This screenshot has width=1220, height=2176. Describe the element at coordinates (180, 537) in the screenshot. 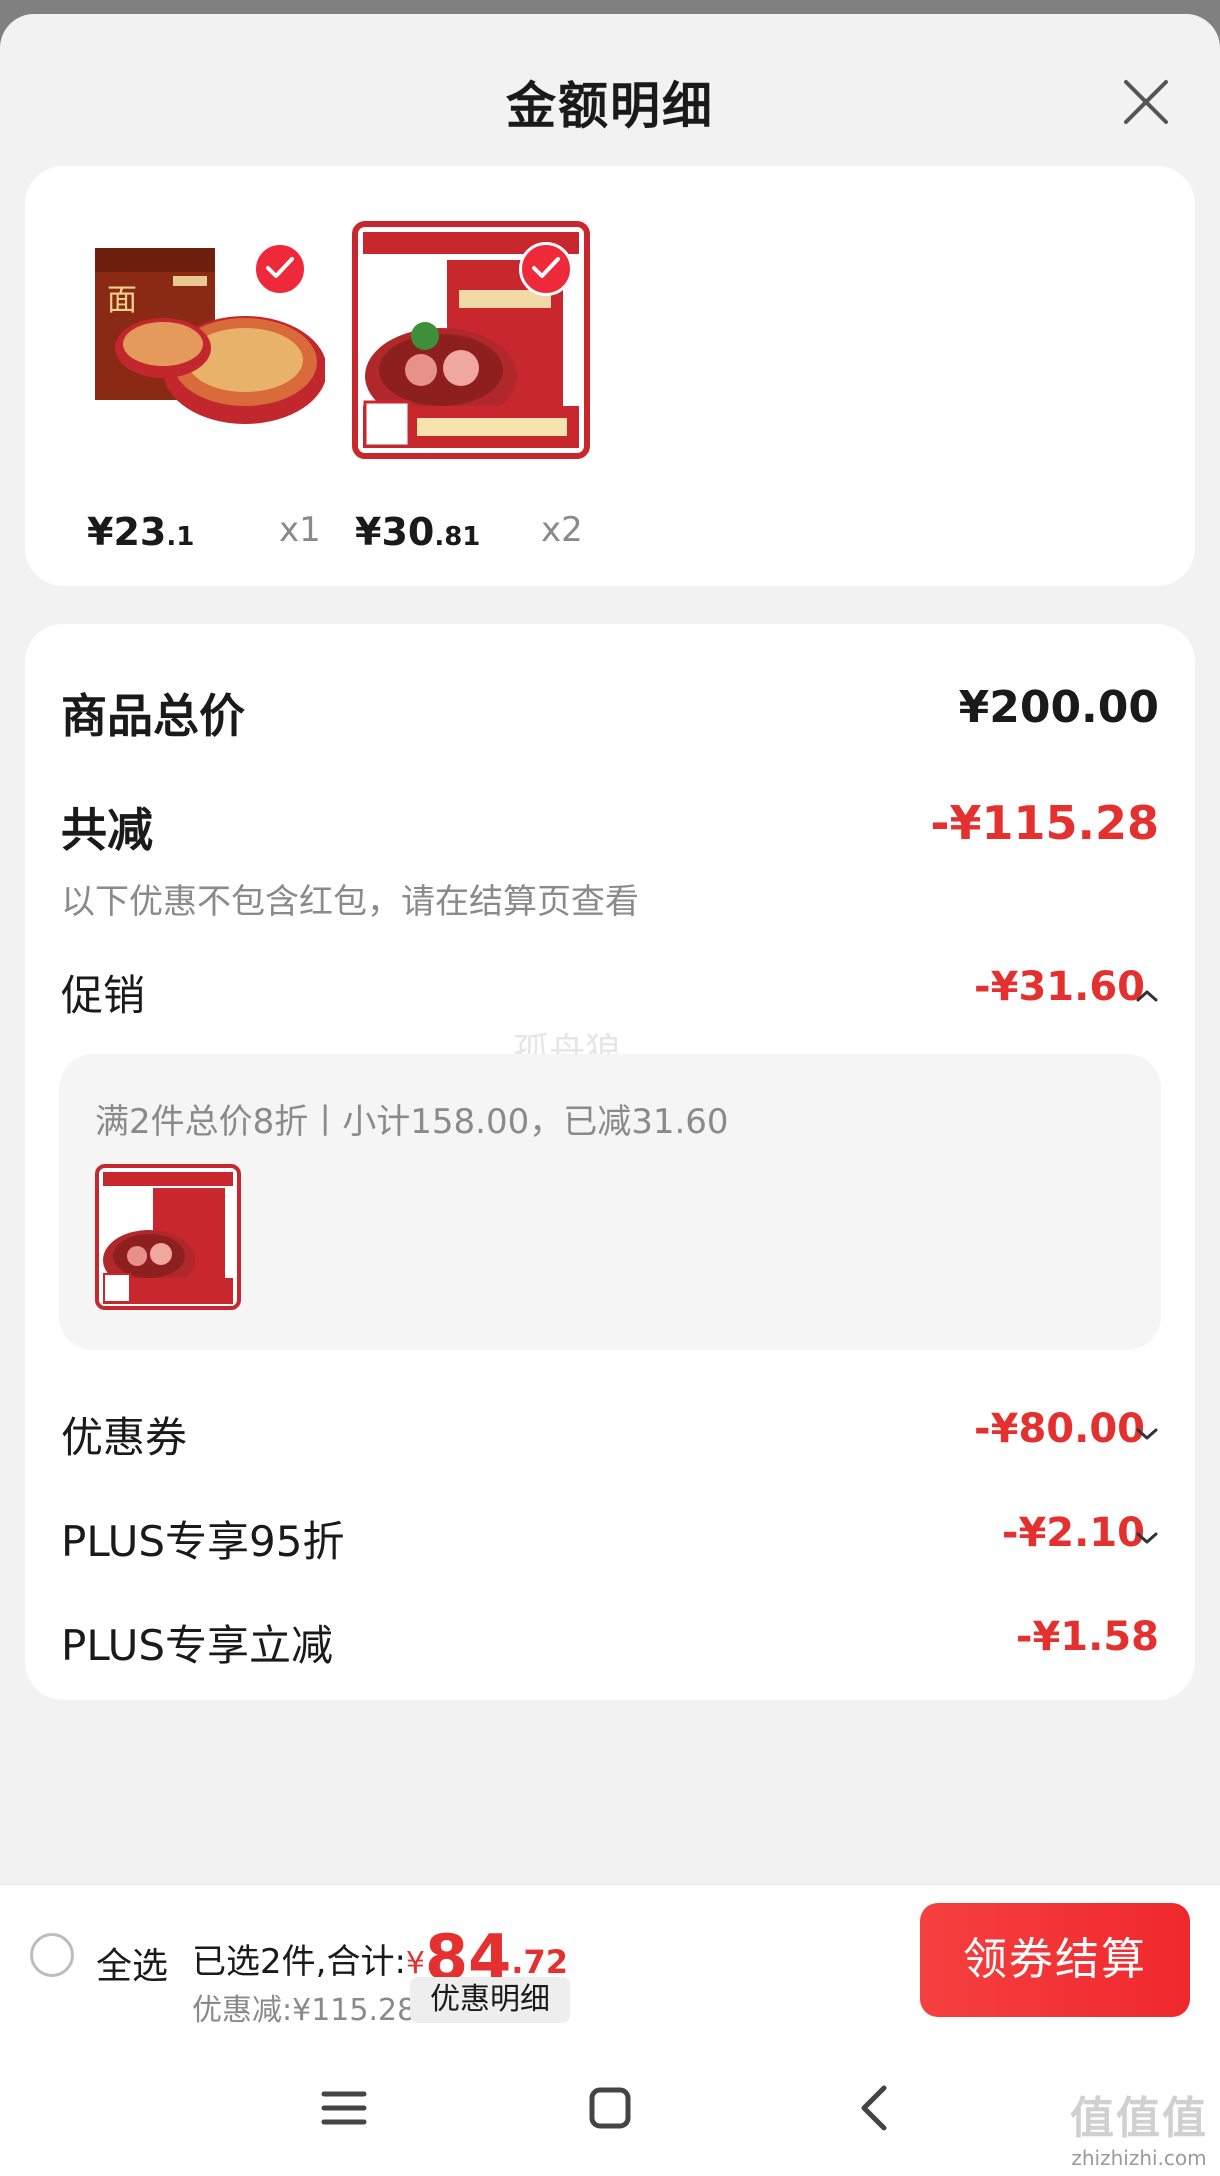

I see `price-decimal: .1` at that location.